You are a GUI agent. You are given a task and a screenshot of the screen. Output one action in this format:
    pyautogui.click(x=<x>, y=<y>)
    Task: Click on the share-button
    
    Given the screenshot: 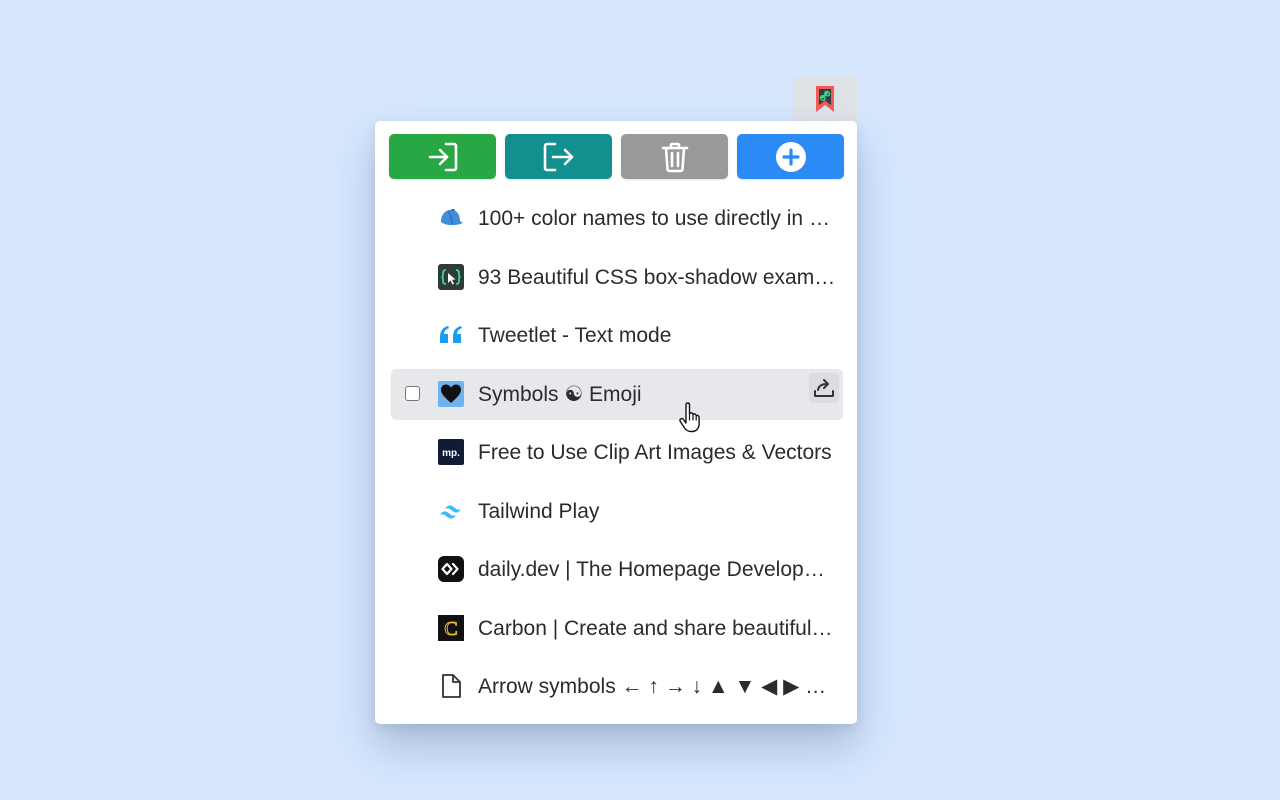 What is the action you would take?
    pyautogui.click(x=824, y=387)
    